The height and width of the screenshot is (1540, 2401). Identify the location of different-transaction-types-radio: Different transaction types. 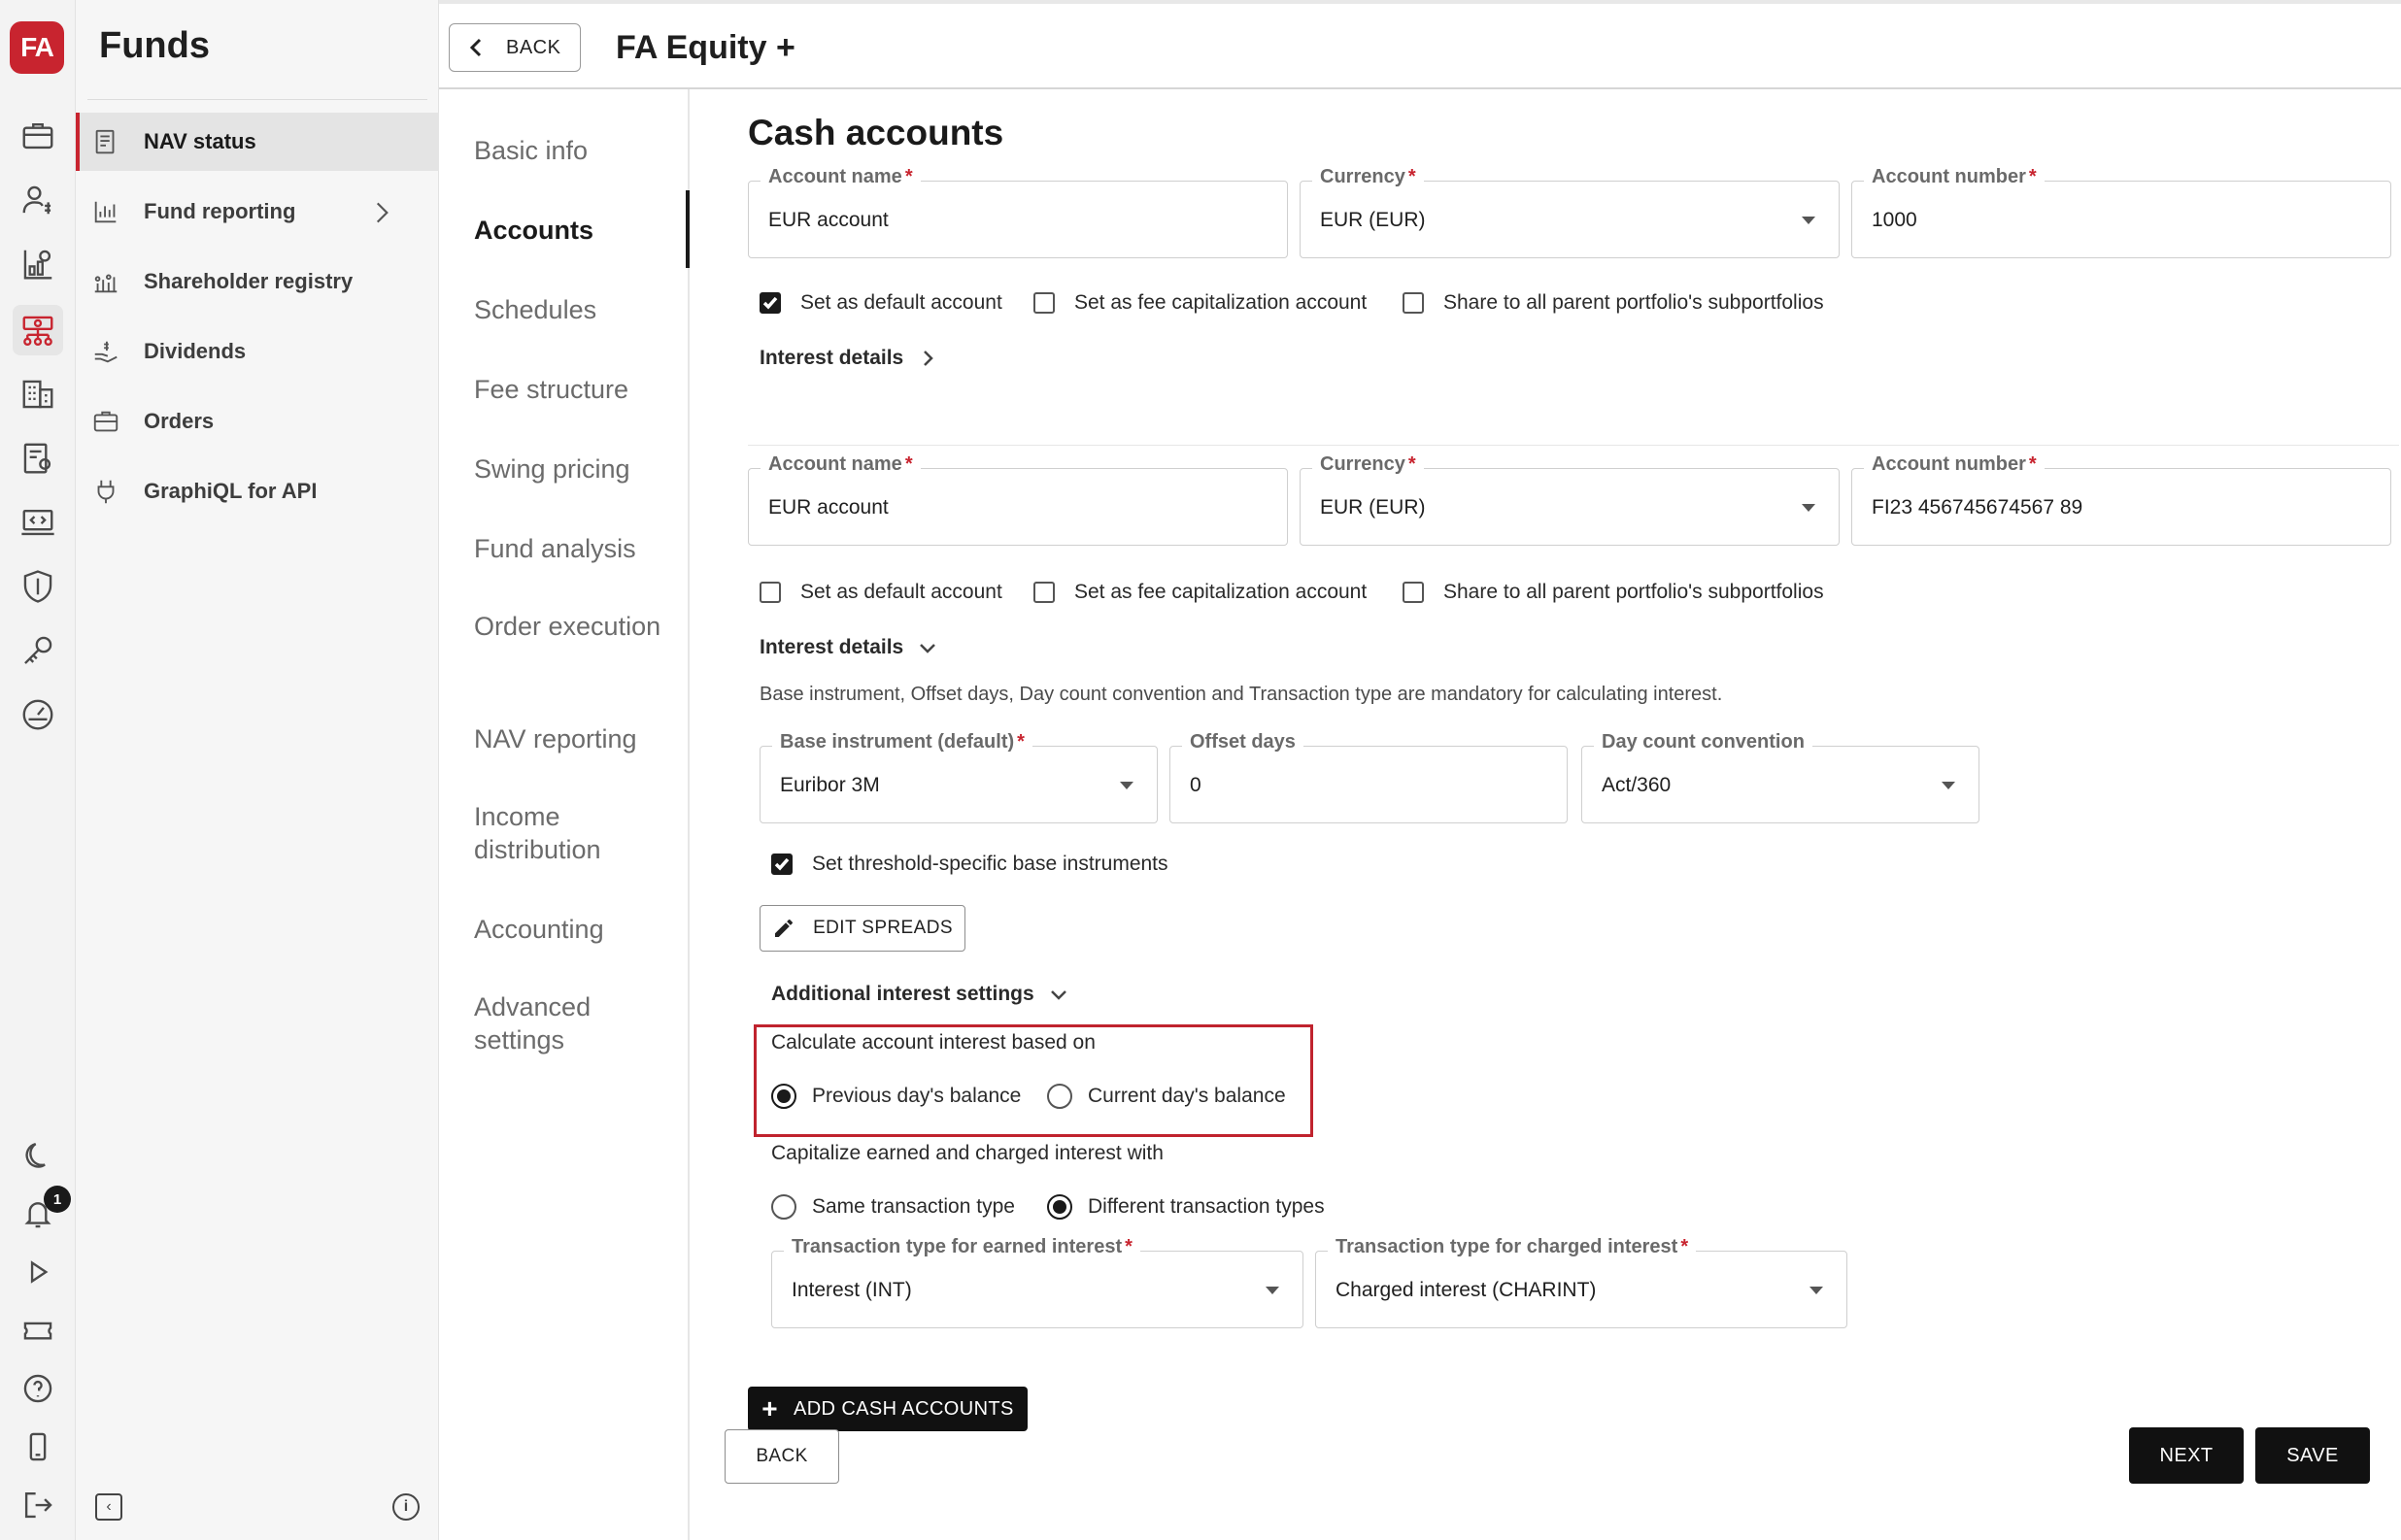
(1186, 1207).